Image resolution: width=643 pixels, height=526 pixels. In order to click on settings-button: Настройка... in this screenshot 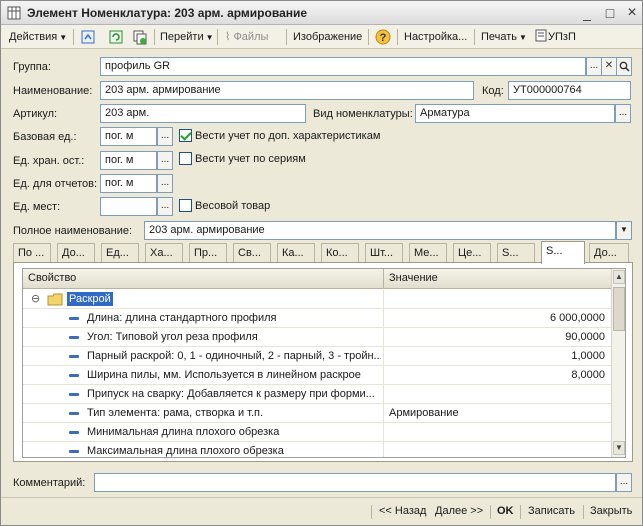, I will do `click(435, 37)`.